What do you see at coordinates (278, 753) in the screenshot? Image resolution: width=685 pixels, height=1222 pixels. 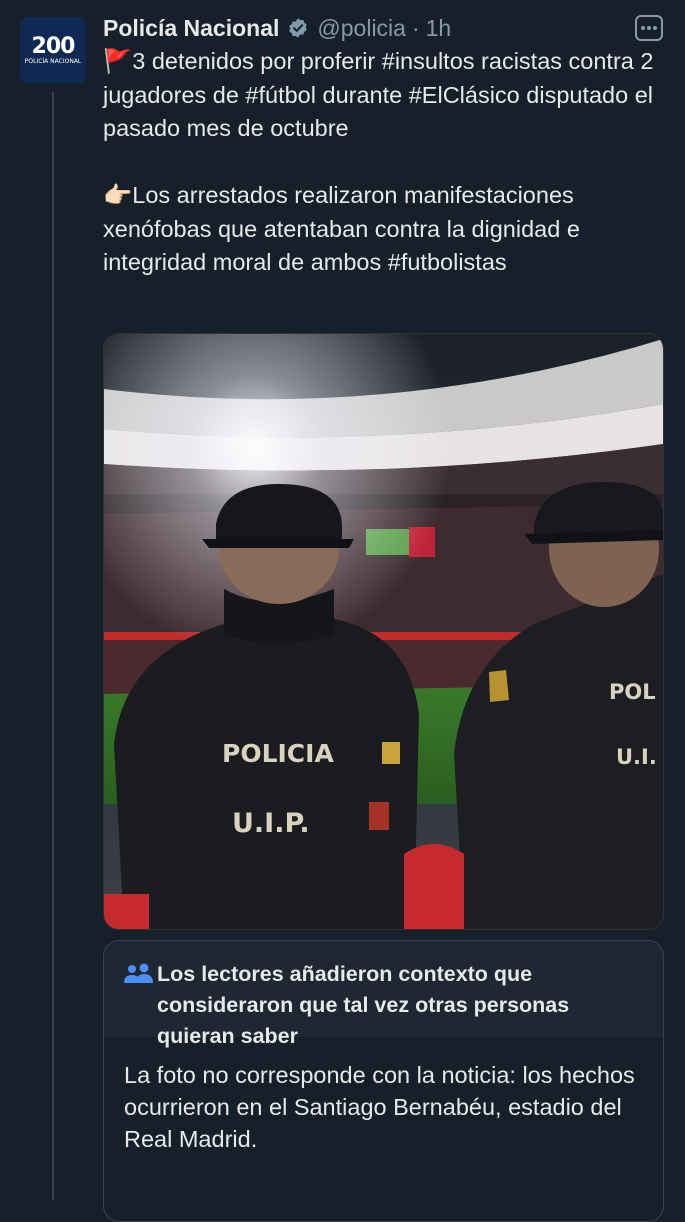 I see `vest-left-line1: POLICIA` at bounding box center [278, 753].